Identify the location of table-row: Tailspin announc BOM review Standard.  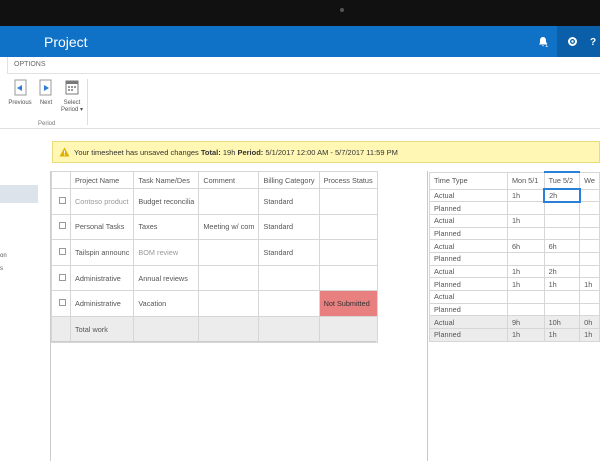
(214, 252).